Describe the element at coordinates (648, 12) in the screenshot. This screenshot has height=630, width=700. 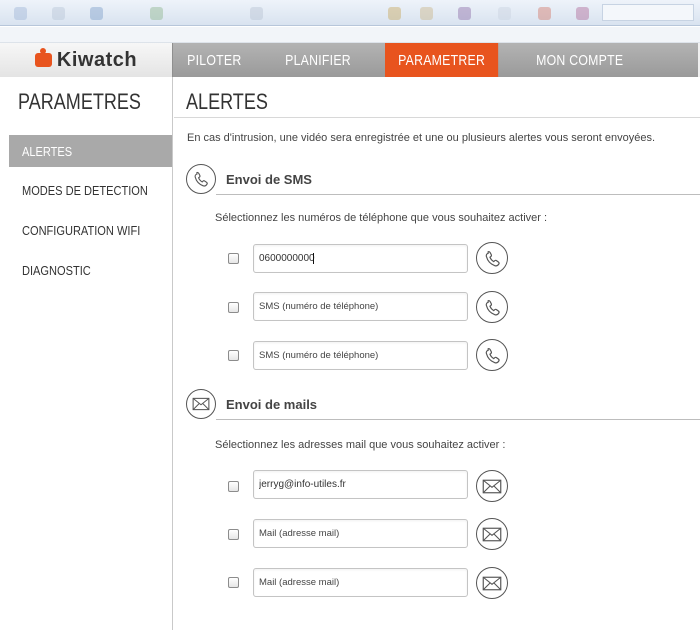
I see `browser-search-box` at that location.